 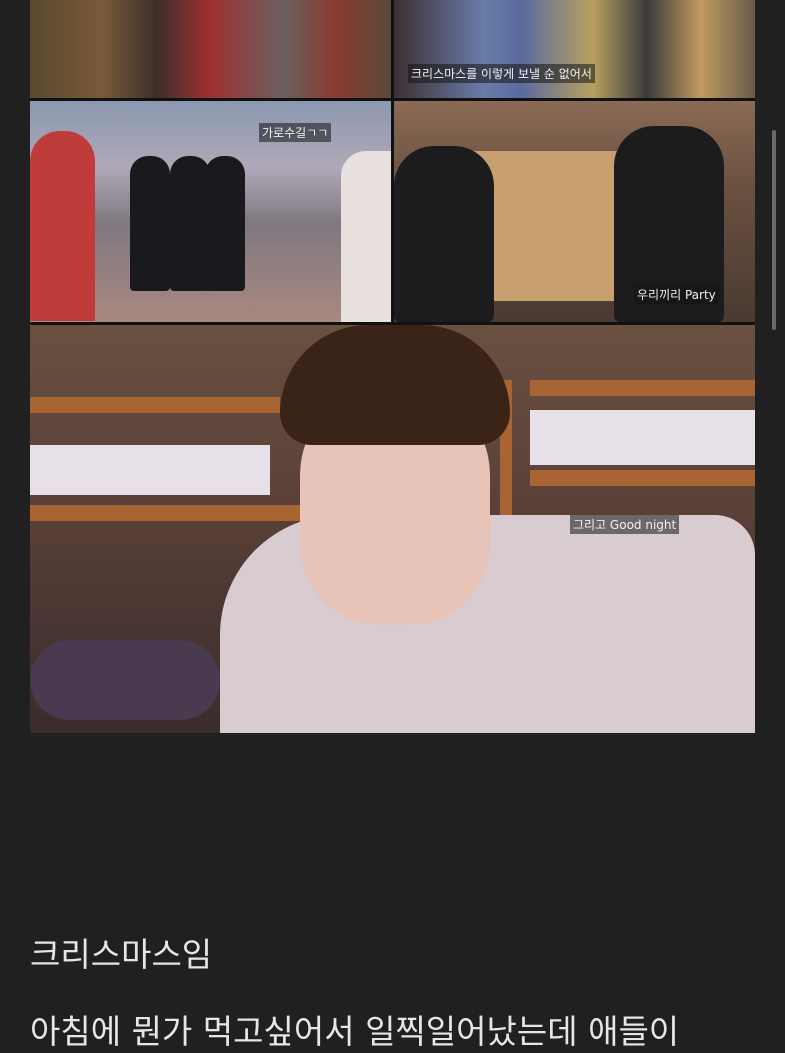 What do you see at coordinates (574, 49) in the screenshot?
I see `photo-group-standing: 크리스마스를 이렇게 보낼 순 없어서` at bounding box center [574, 49].